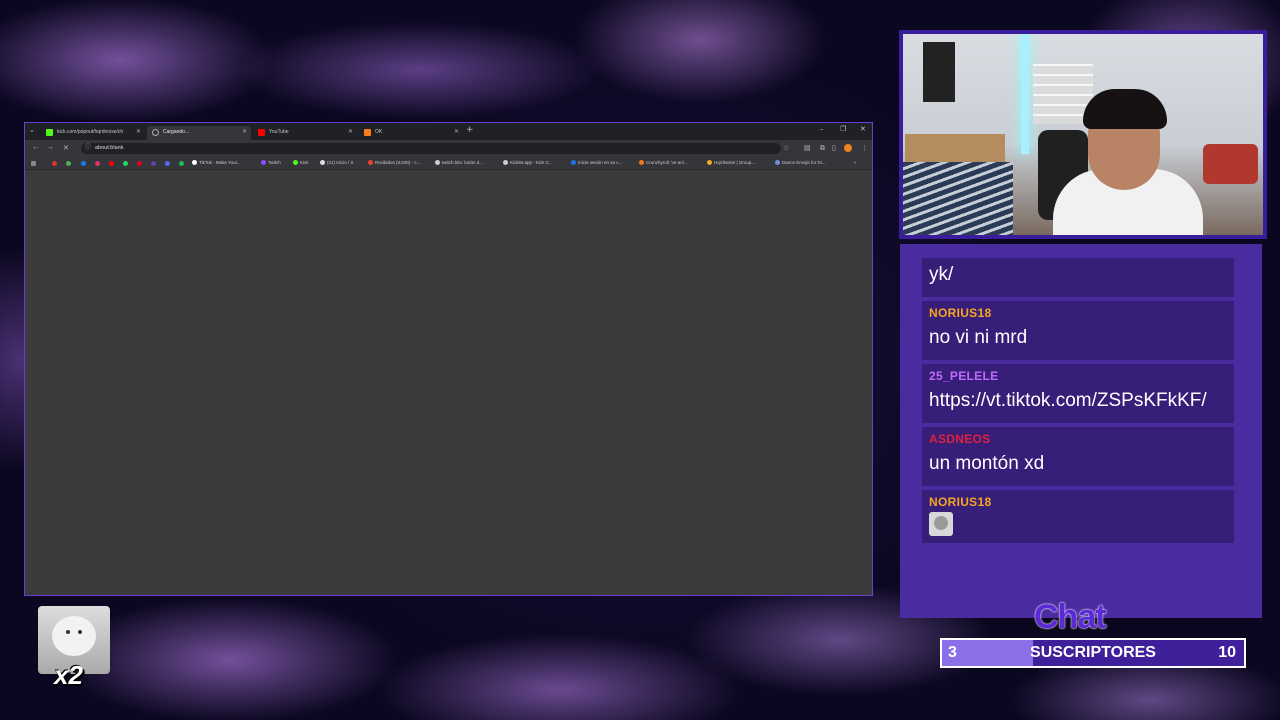  What do you see at coordinates (1125, 109) in the screenshot?
I see `webcam-person-hair` at bounding box center [1125, 109].